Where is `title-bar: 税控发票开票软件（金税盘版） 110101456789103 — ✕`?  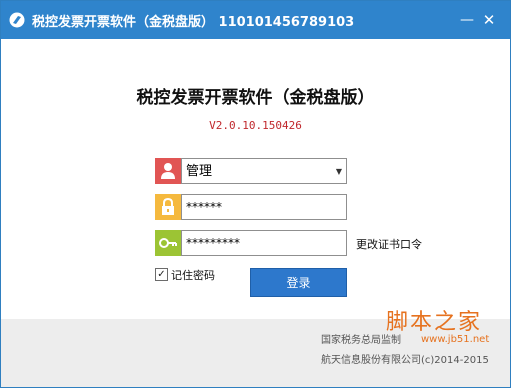 title-bar: 税控发票开票软件（金税盘版） 110101456789103 — ✕ is located at coordinates (255, 20).